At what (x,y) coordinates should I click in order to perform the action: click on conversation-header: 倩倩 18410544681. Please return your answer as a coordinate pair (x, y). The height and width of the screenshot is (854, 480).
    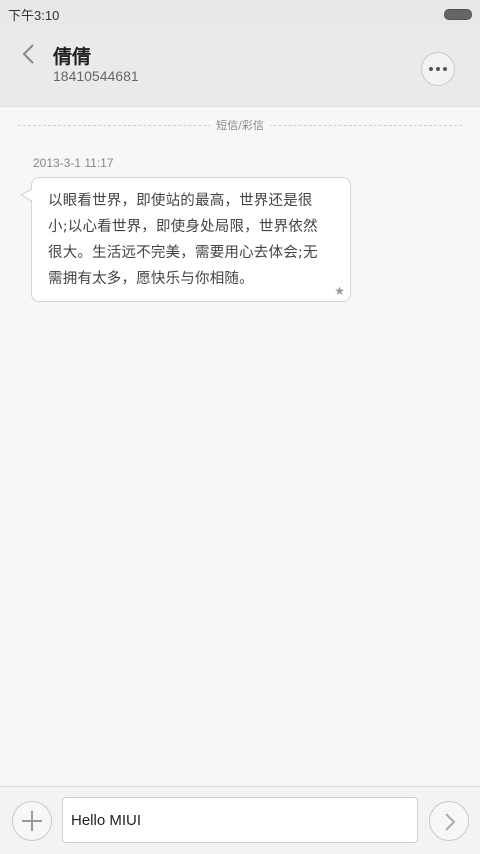
    Looking at the image, I should click on (240, 66).